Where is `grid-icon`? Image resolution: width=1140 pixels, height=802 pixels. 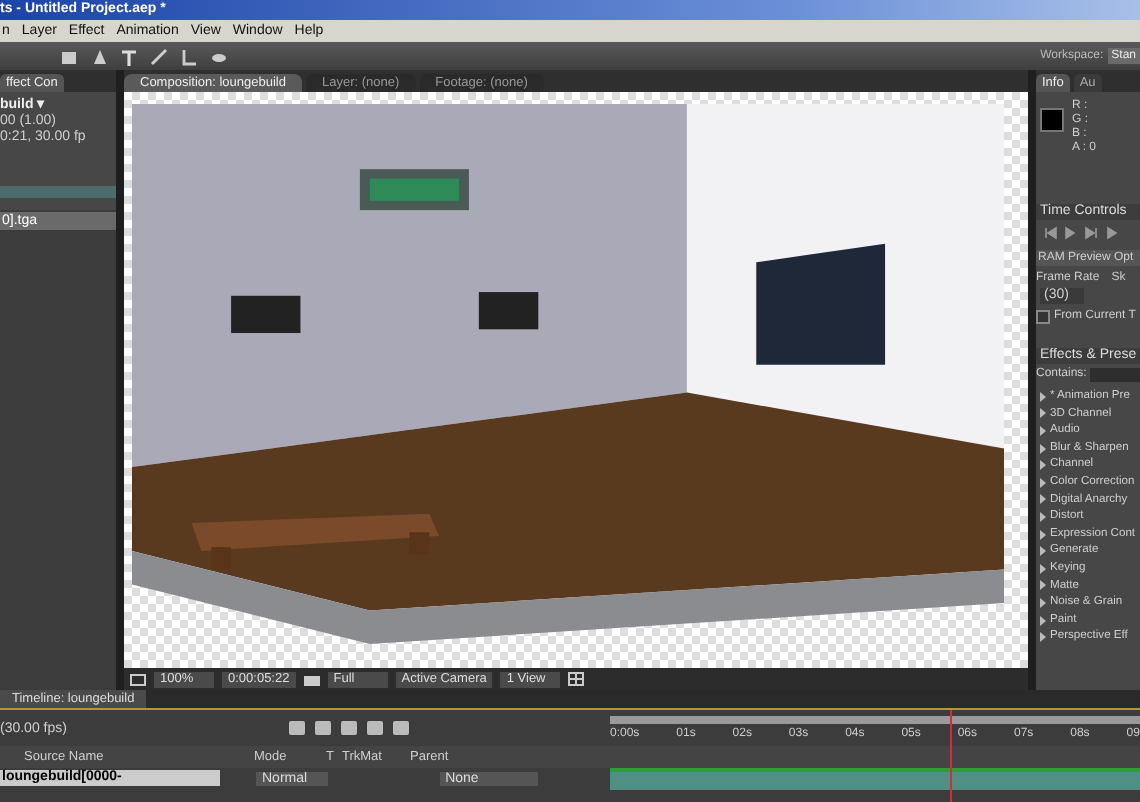
grid-icon is located at coordinates (576, 679).